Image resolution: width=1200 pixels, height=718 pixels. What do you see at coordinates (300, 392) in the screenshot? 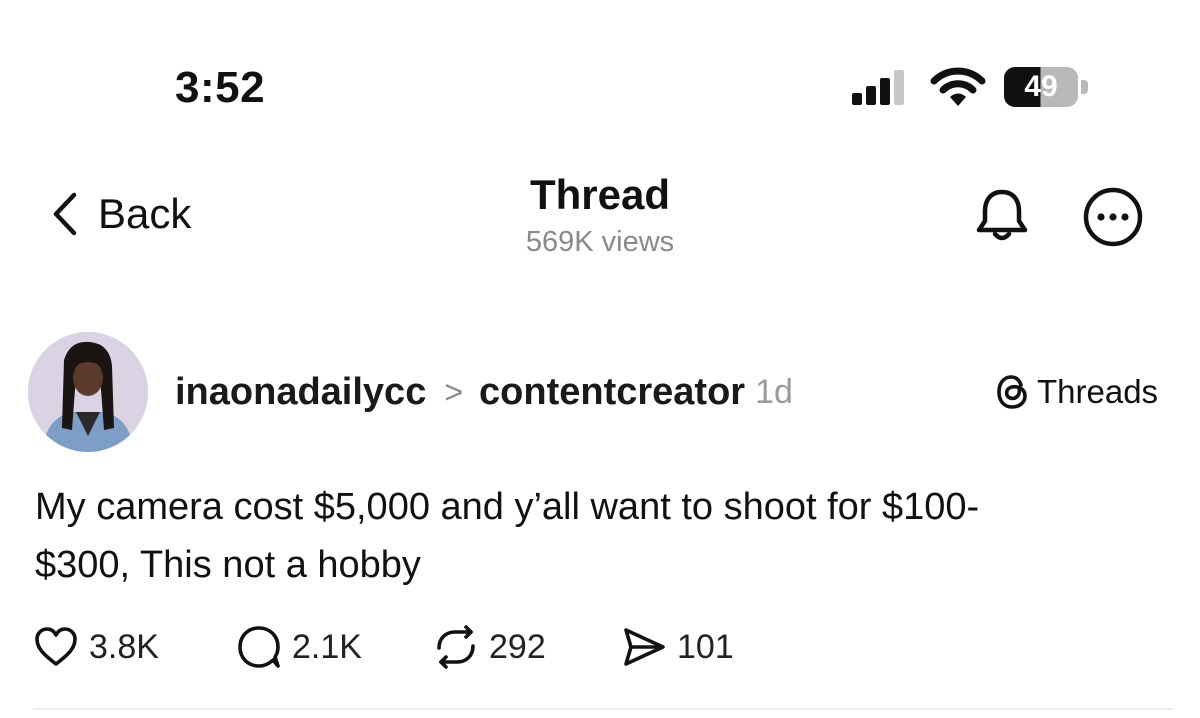
I see `username-link: inaonadailycc` at bounding box center [300, 392].